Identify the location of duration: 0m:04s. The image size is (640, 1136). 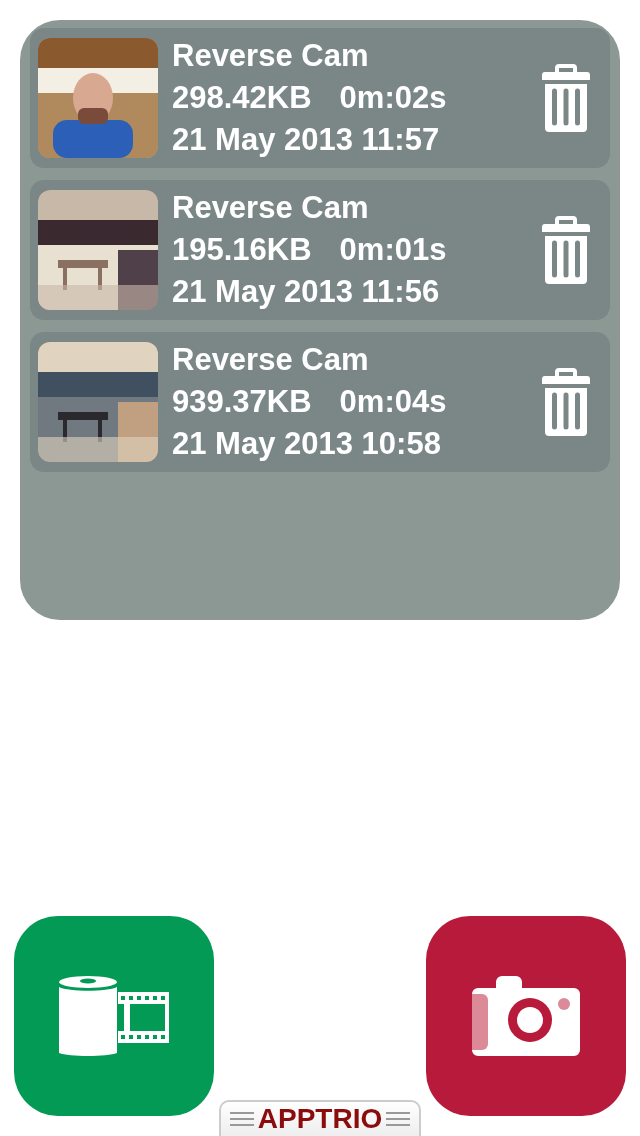
(393, 402).